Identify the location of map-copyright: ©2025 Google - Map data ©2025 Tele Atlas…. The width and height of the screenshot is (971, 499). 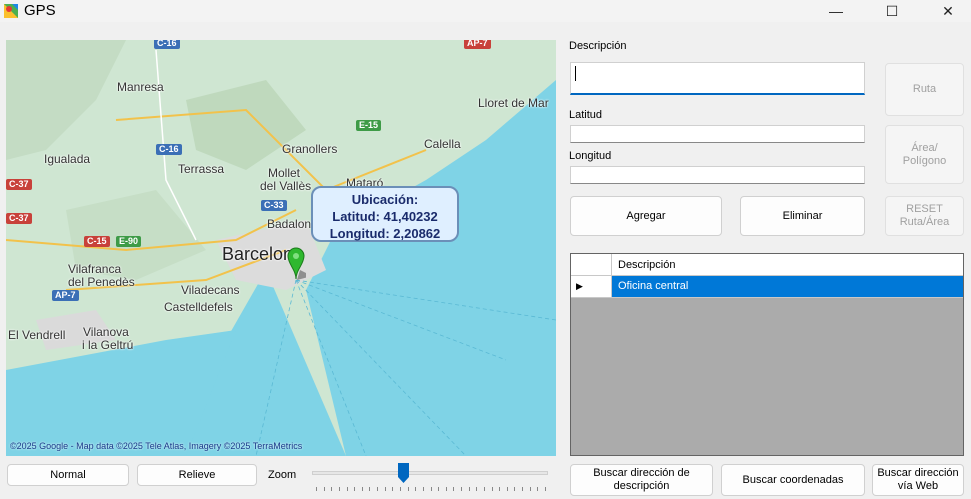
(156, 446).